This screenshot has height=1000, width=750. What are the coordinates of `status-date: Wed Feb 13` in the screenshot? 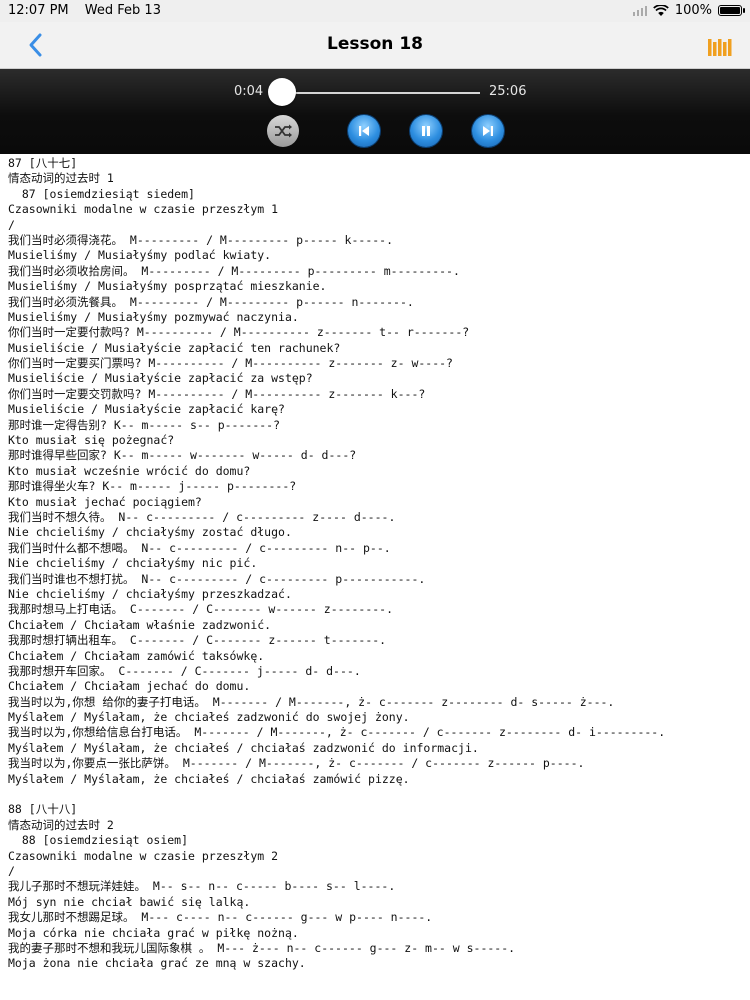 It's located at (122, 10).